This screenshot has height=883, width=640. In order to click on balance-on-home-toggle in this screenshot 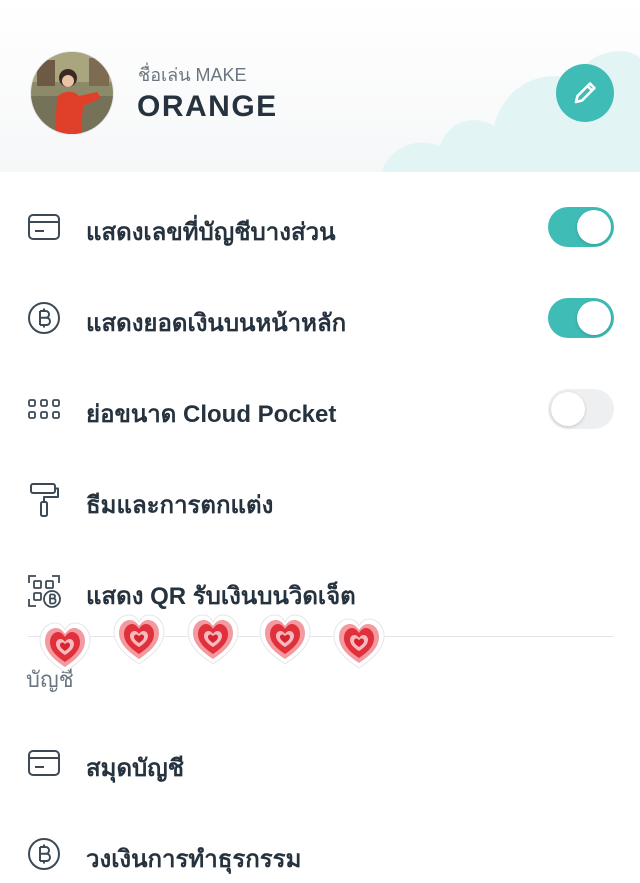, I will do `click(581, 318)`.